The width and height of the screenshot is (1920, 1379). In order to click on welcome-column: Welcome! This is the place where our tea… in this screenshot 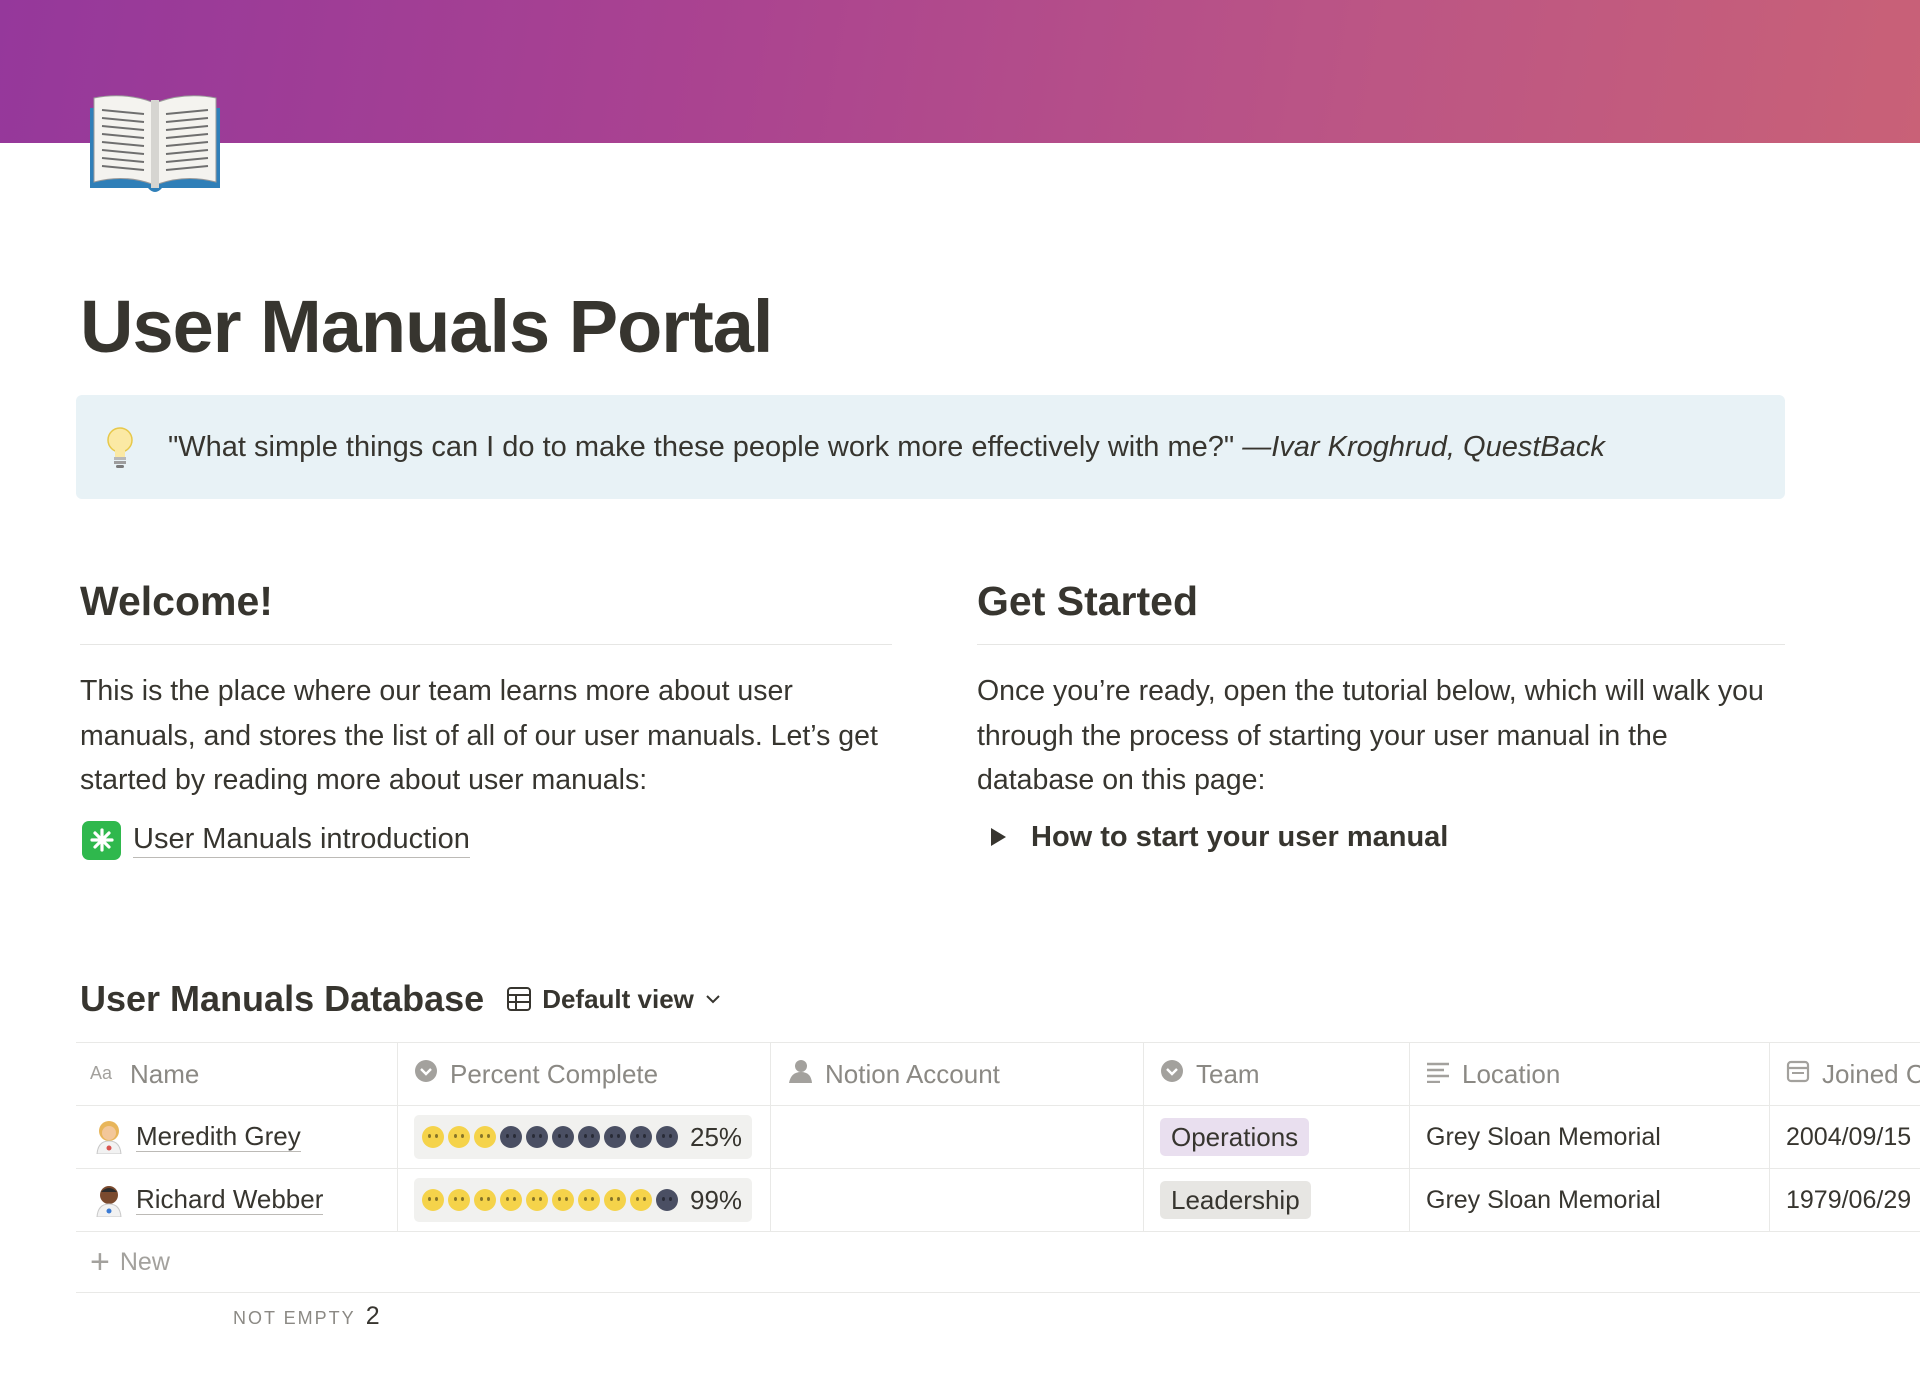, I will do `click(486, 717)`.